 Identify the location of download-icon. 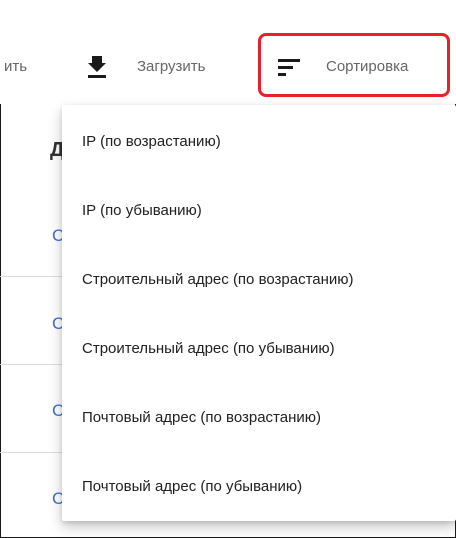
(97, 67).